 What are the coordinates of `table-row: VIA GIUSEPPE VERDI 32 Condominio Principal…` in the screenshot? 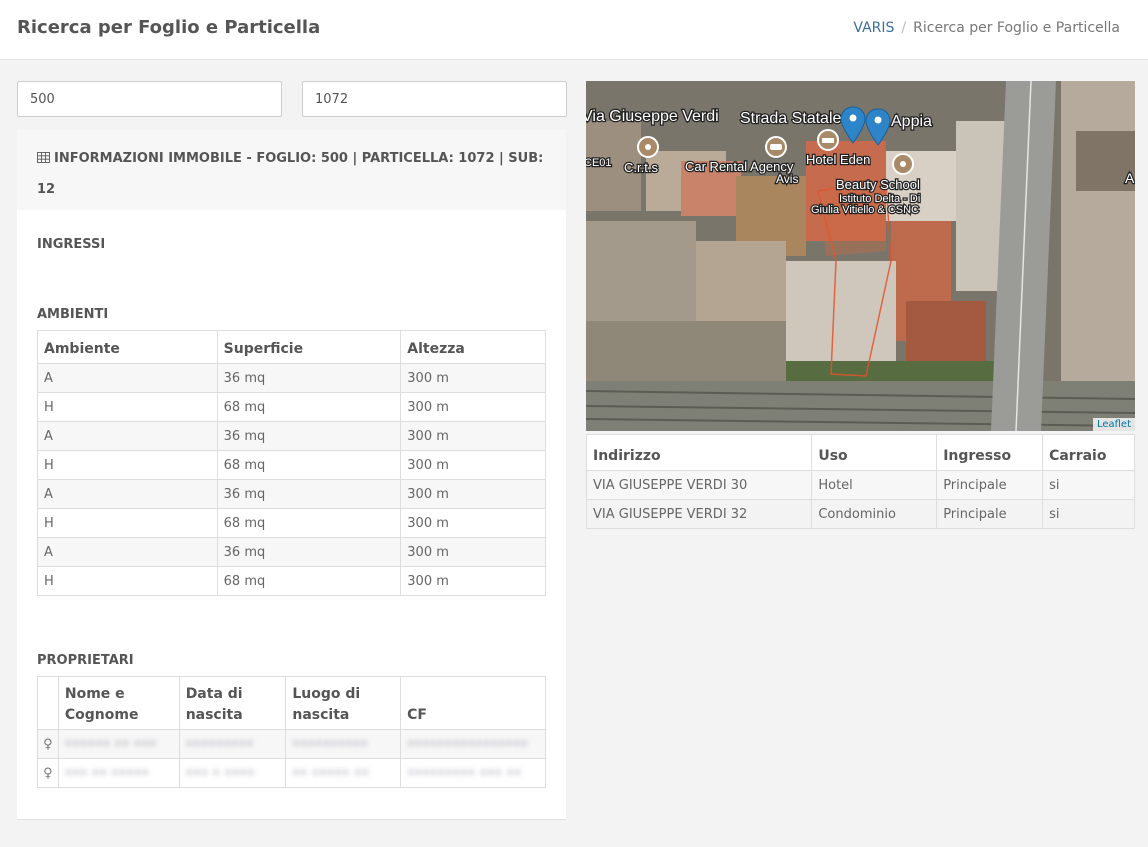 It's located at (860, 514).